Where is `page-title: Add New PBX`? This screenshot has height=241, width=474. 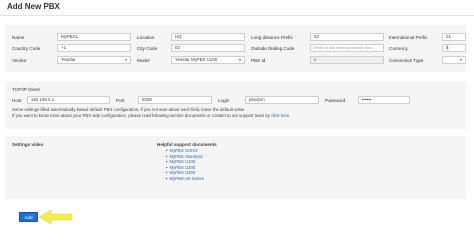 page-title: Add New PBX is located at coordinates (33, 6).